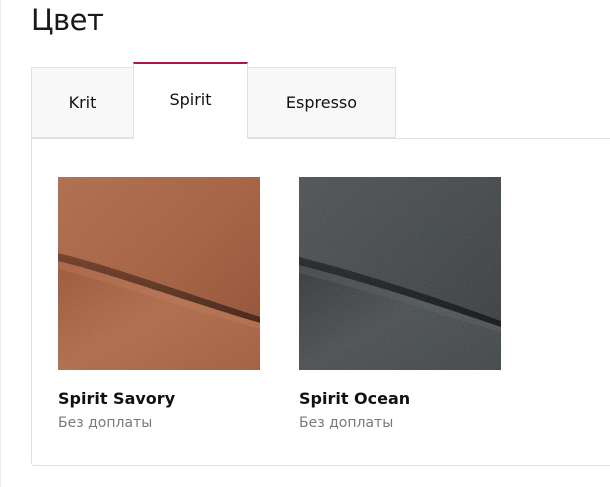  Describe the element at coordinates (400, 273) in the screenshot. I see `swatch-image-ocean` at that location.